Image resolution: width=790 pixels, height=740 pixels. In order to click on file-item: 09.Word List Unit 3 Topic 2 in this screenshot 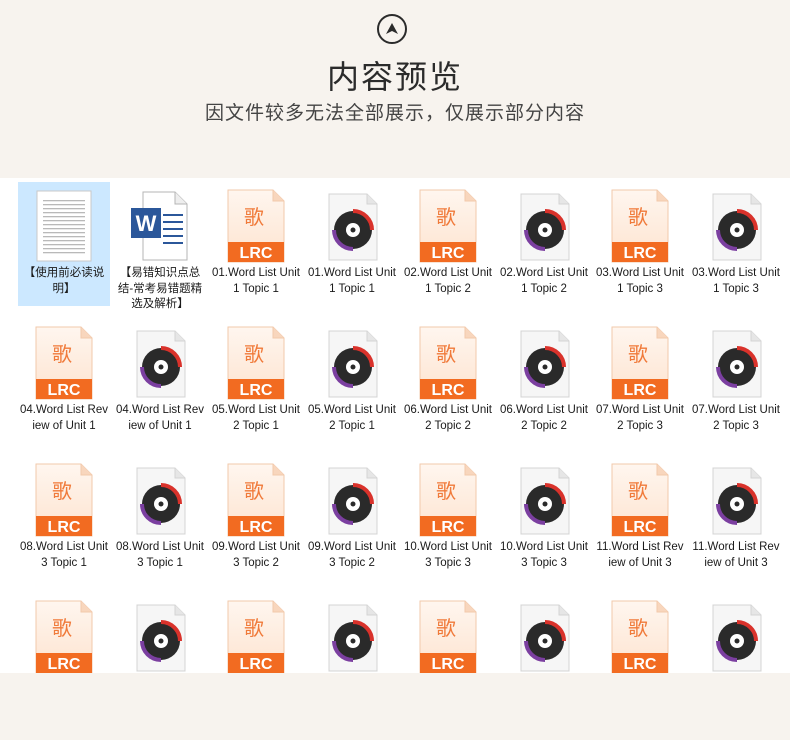, I will do `click(352, 521)`.